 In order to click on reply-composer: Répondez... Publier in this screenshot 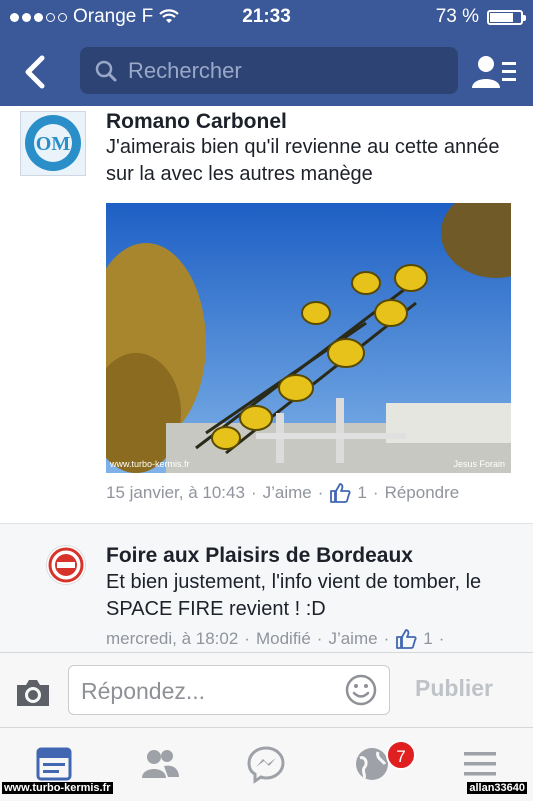, I will do `click(266, 690)`.